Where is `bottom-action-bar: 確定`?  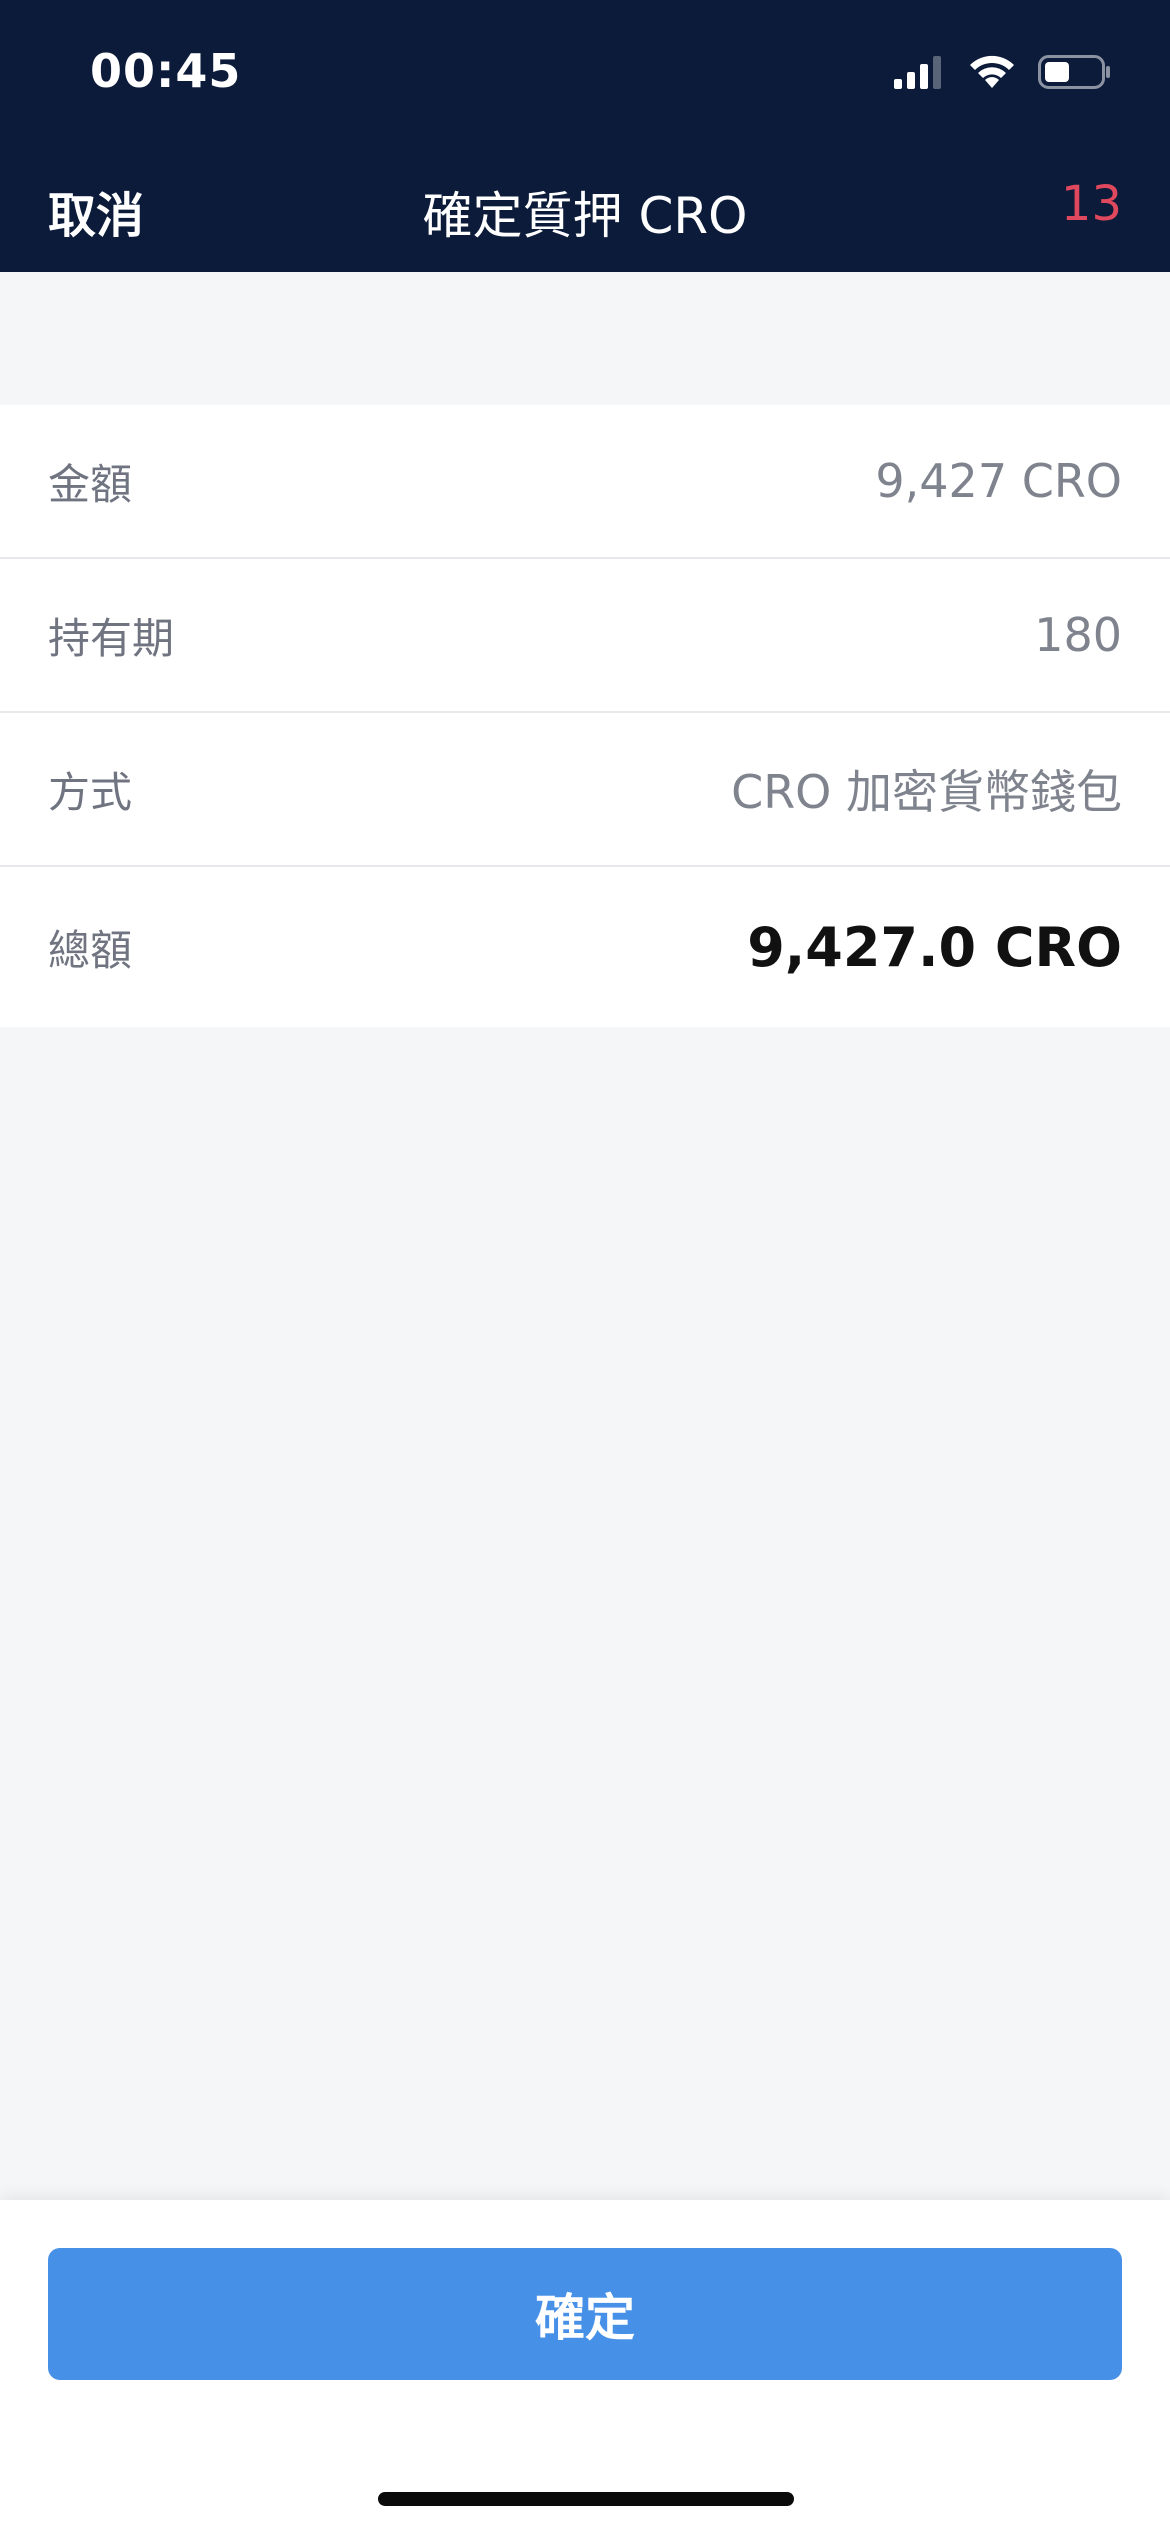 bottom-action-bar: 確定 is located at coordinates (585, 2366).